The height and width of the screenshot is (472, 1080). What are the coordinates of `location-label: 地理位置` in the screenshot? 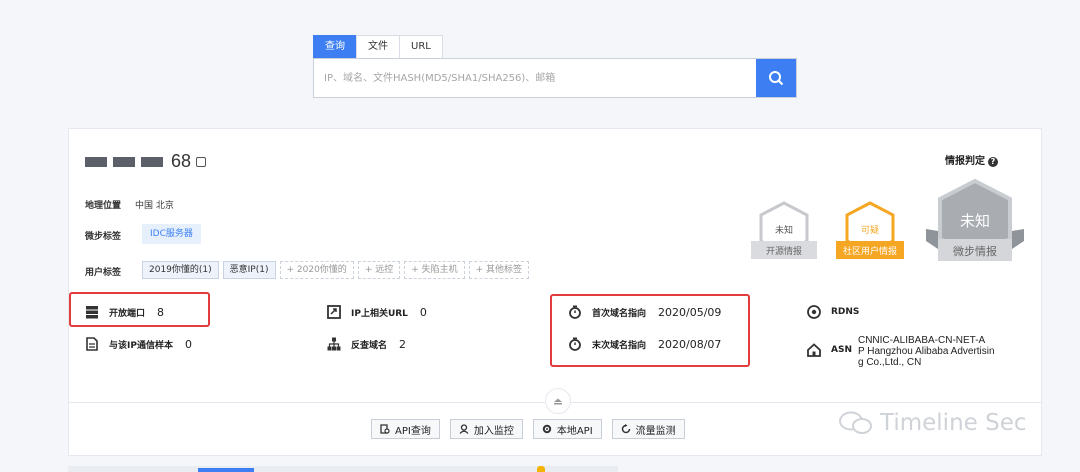 It's located at (103, 206).